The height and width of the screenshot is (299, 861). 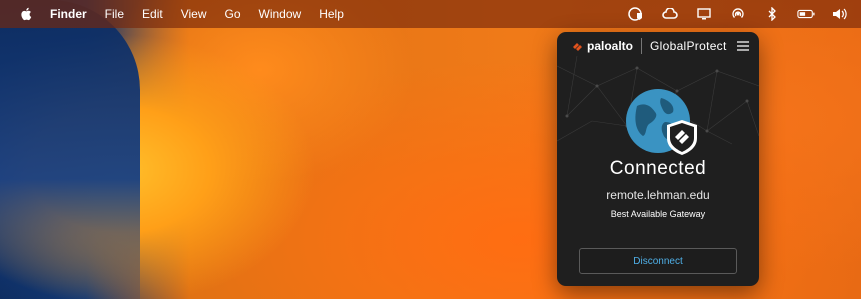 What do you see at coordinates (658, 195) in the screenshot?
I see `portal-address: remote.lehman.edu` at bounding box center [658, 195].